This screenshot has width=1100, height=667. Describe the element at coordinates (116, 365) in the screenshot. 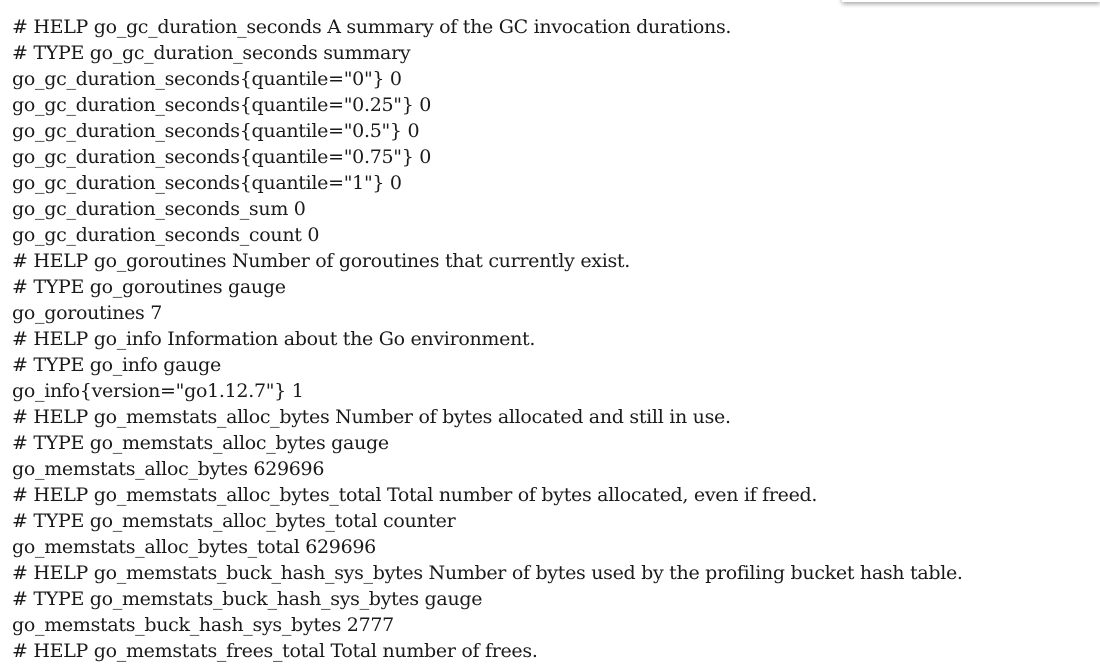

I see `metric-line: # TYPE go_info gauge` at that location.